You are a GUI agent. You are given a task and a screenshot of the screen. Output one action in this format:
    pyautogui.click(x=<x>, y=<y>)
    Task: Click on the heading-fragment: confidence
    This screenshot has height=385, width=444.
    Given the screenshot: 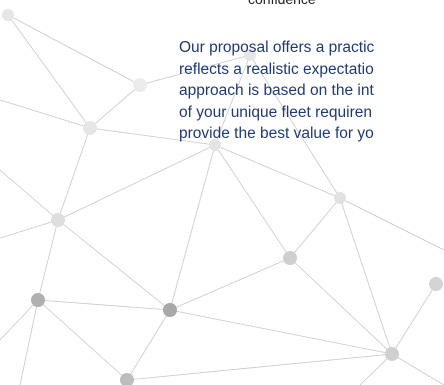 What is the action you would take?
    pyautogui.click(x=282, y=3)
    